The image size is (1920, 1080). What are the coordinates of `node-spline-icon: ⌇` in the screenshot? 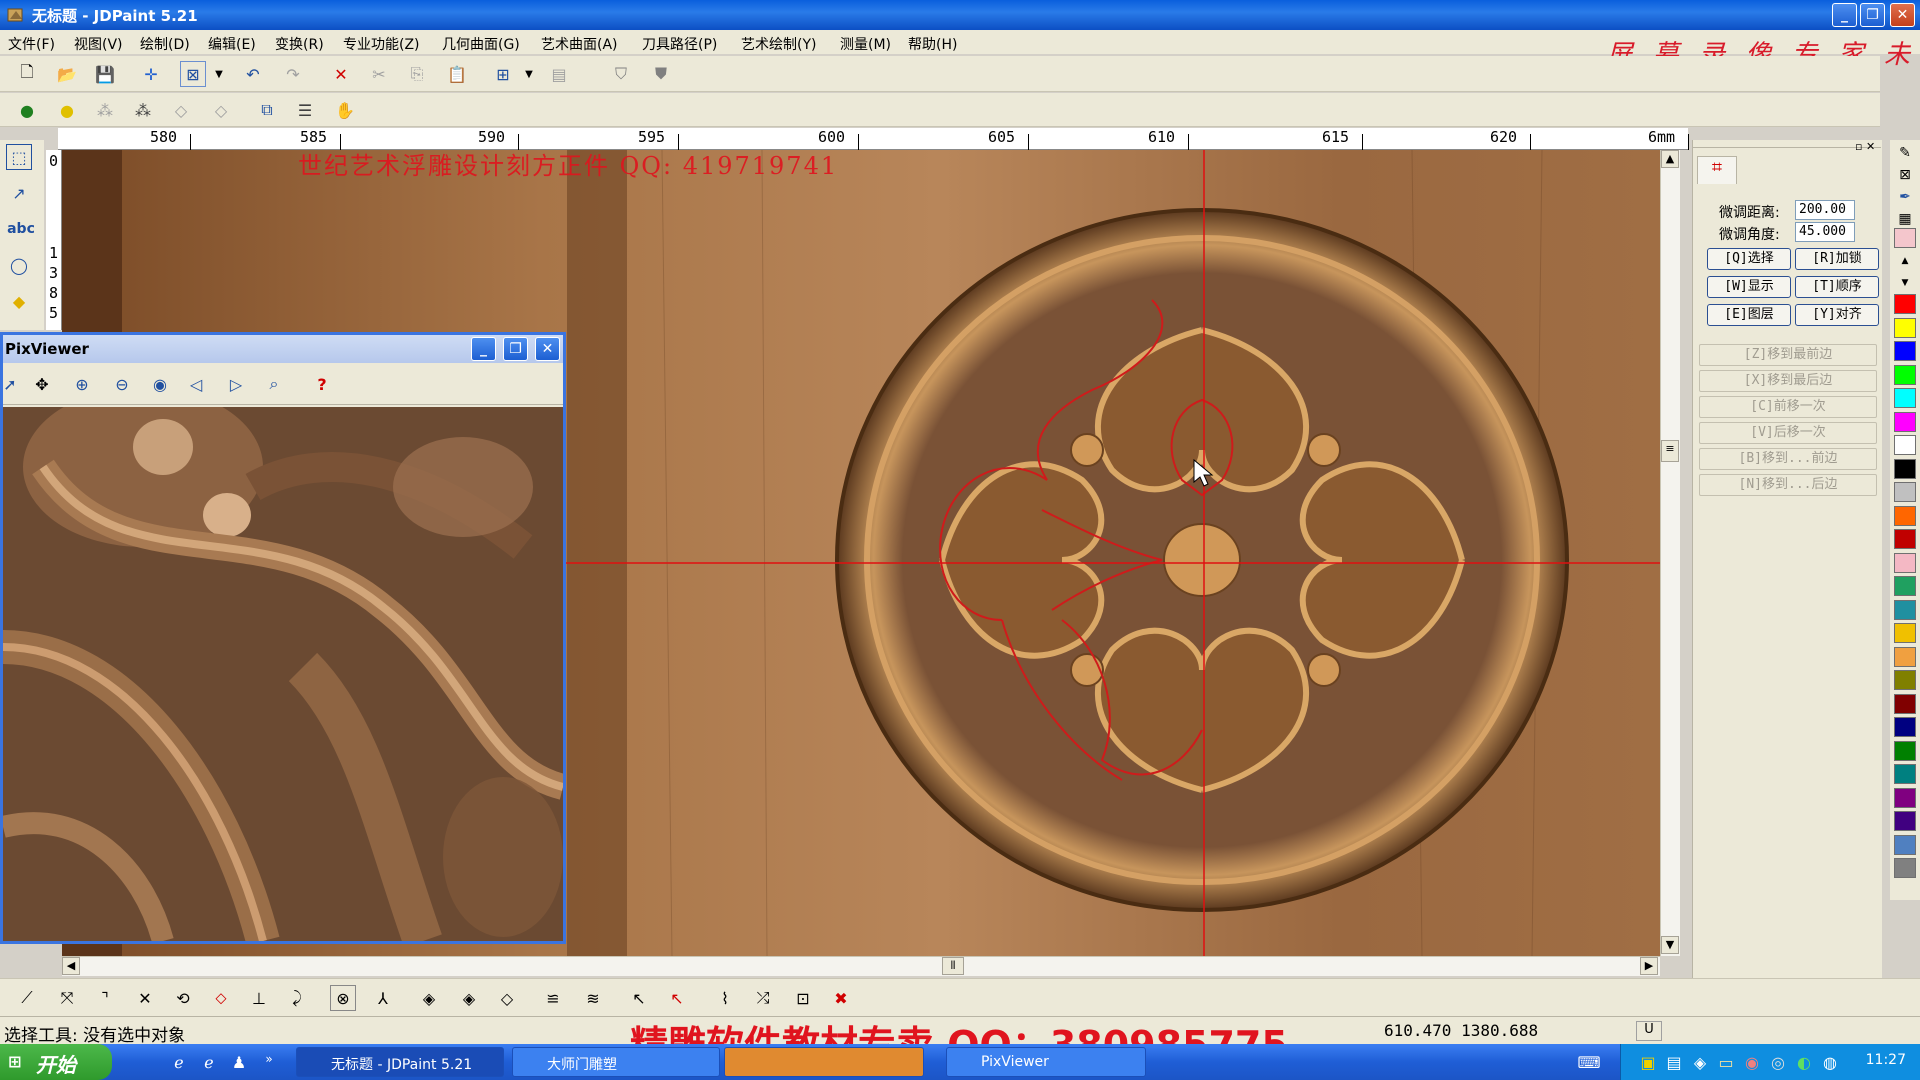 It's located at (725, 998).